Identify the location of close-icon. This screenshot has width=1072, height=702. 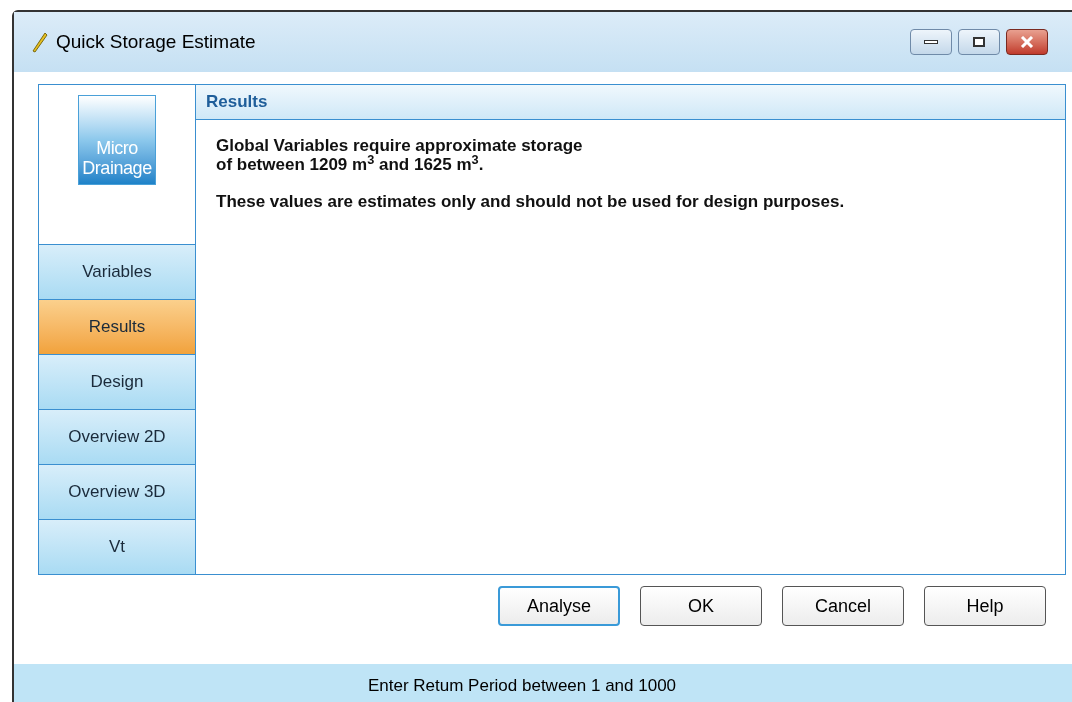
(1027, 42).